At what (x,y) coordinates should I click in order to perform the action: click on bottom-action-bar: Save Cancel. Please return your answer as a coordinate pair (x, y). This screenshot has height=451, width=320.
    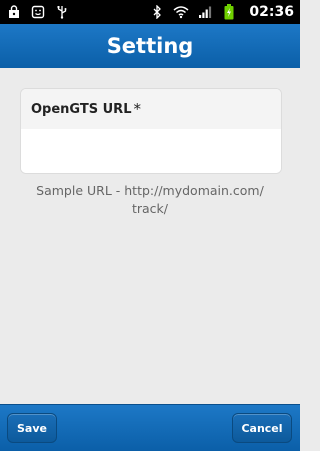
    Looking at the image, I should click on (150, 427).